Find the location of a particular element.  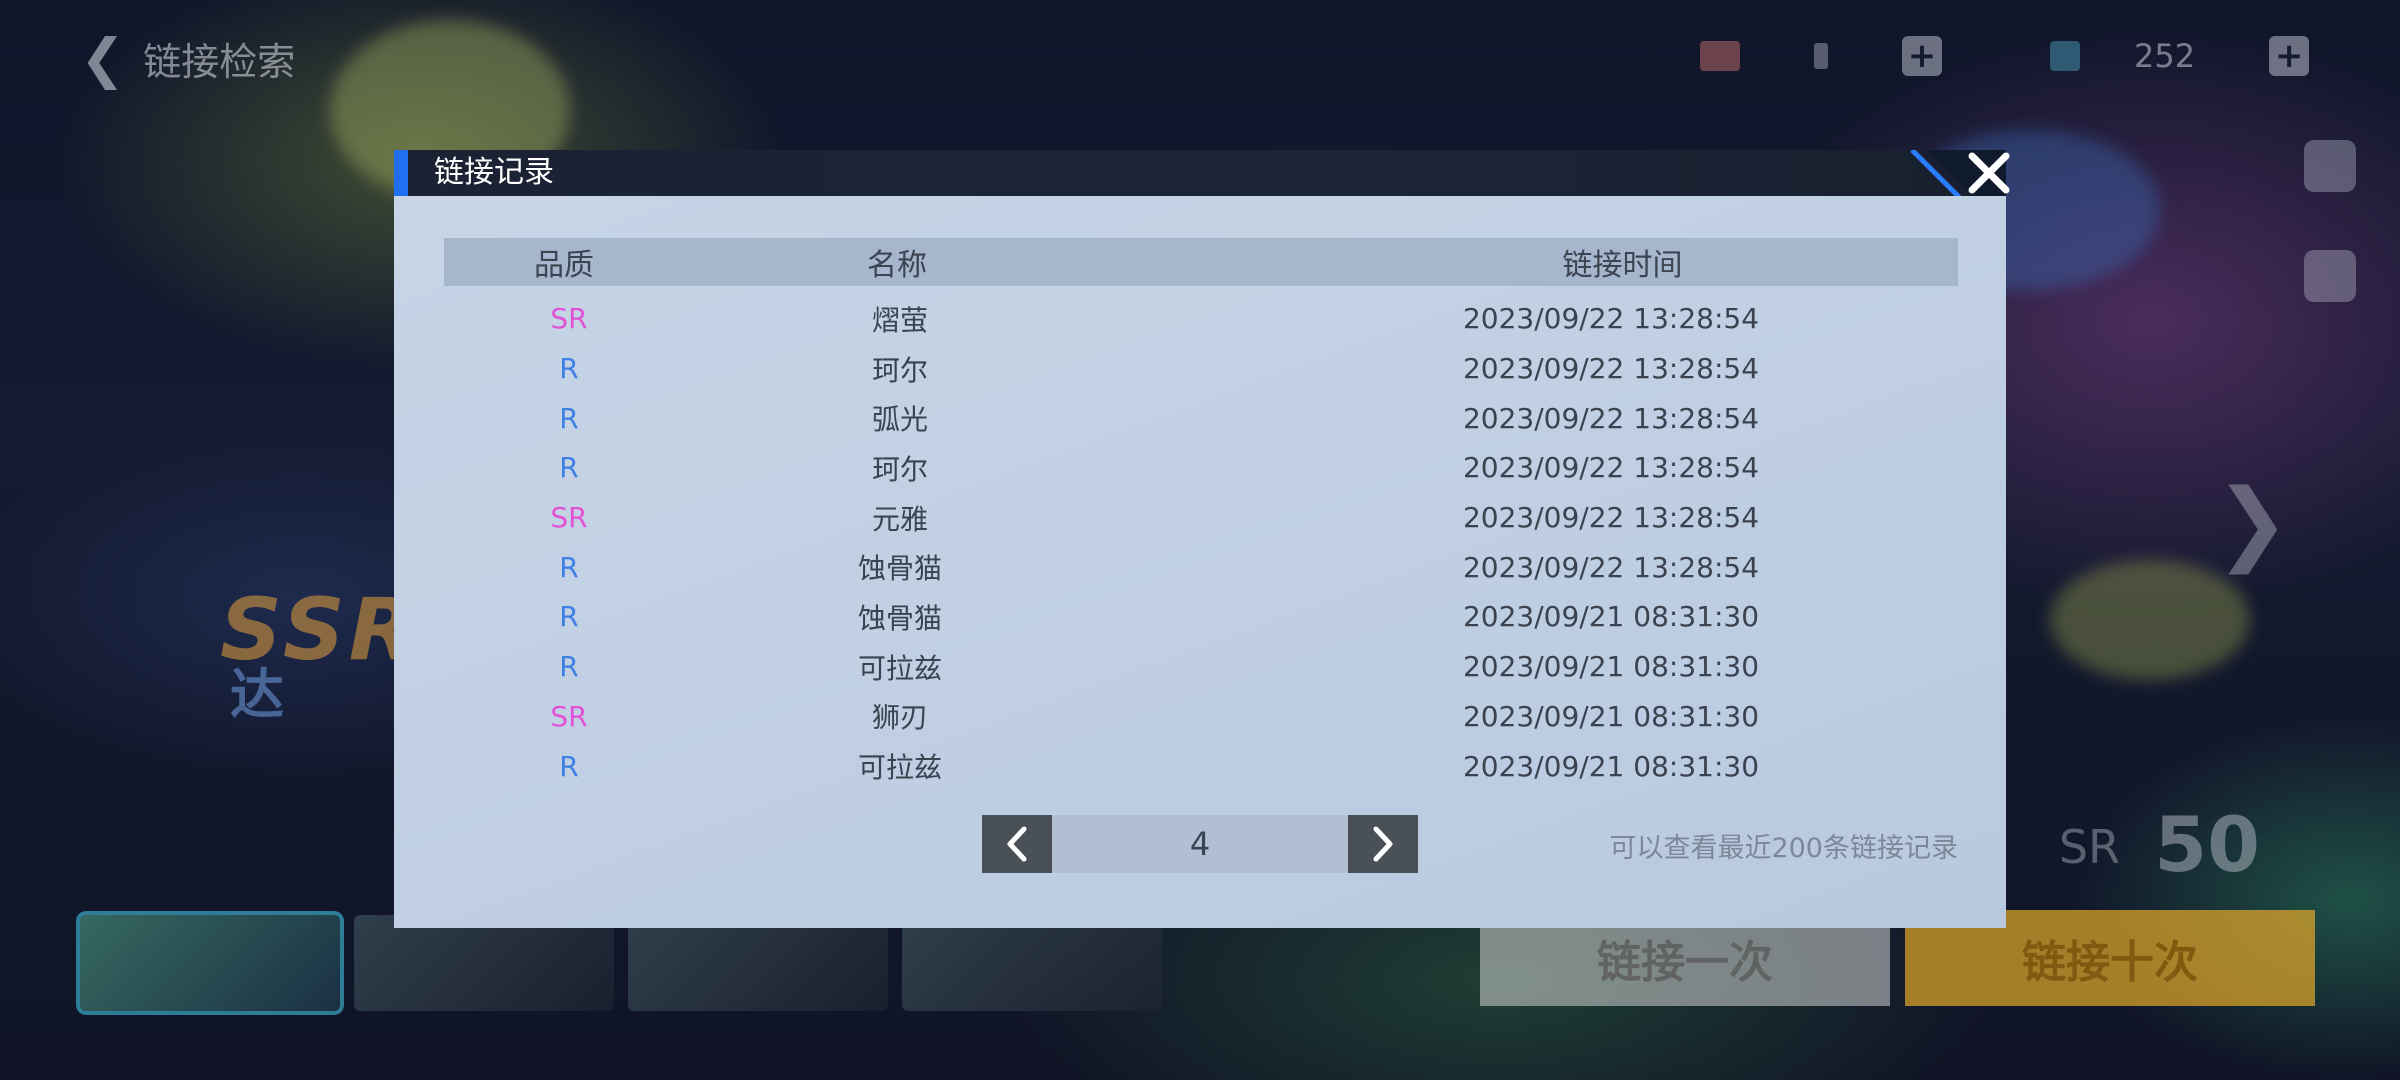

next-banner-arrow-icon: ❯ is located at coordinates (2252, 522).